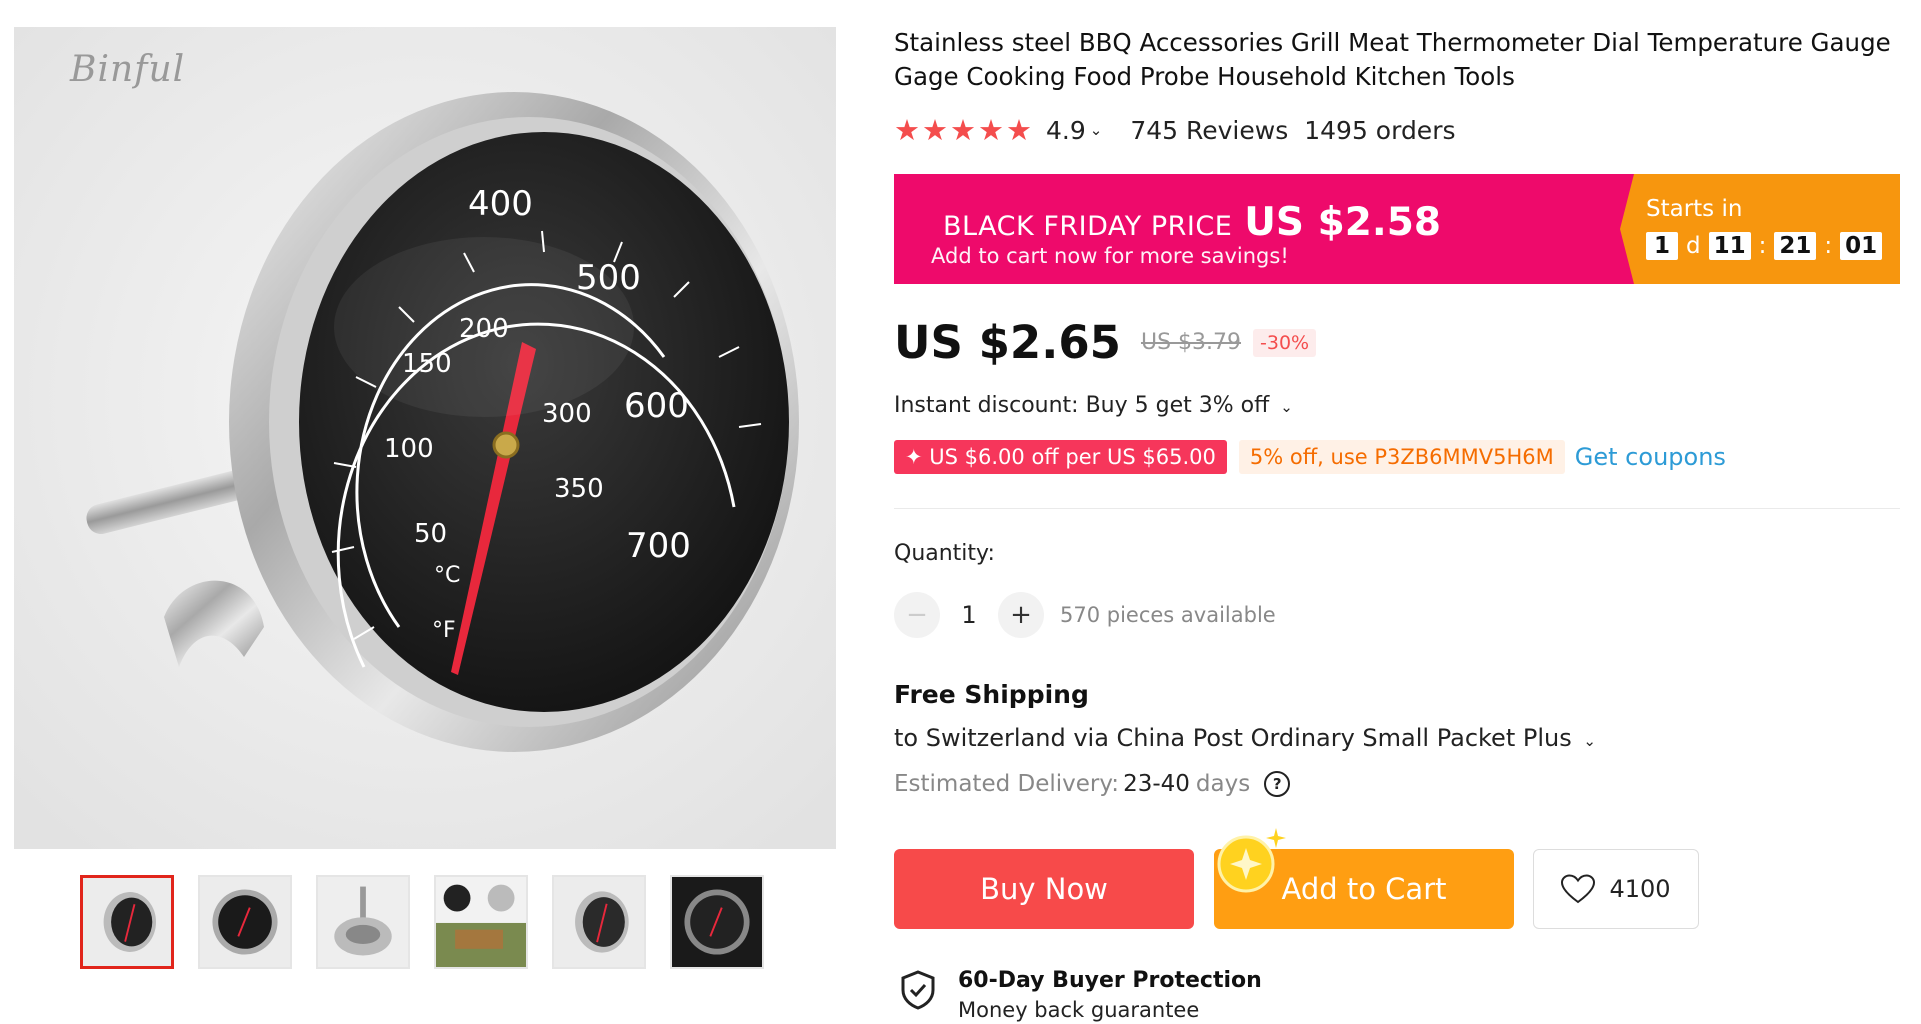 This screenshot has height=1024, width=1921. I want to click on brand-watermark: Binful, so click(128, 69).